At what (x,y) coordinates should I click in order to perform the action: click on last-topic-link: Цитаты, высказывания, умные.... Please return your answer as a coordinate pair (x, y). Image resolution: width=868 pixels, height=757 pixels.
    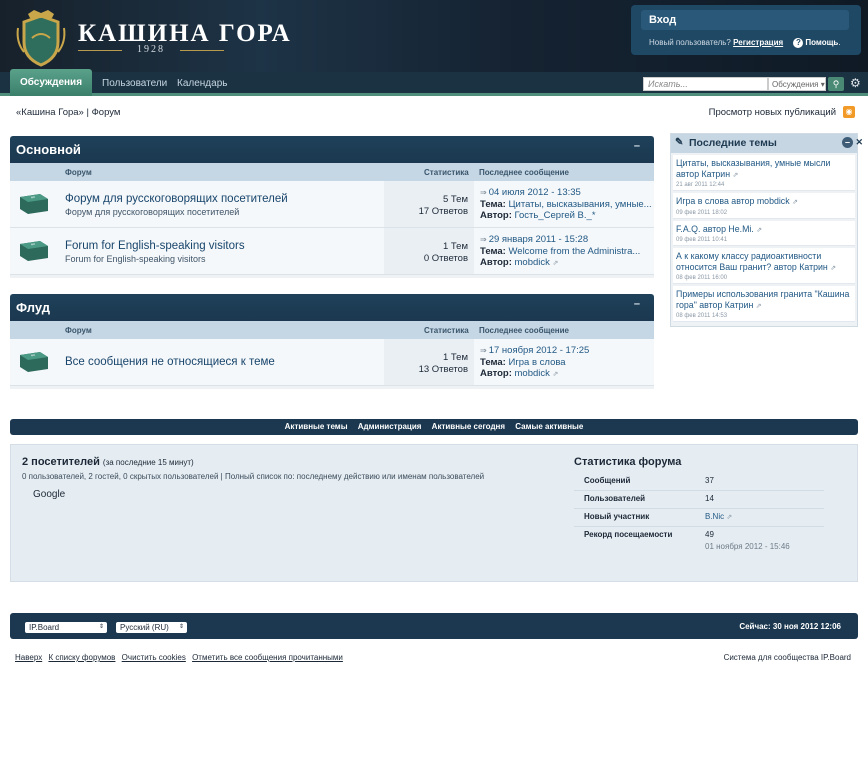
    Looking at the image, I should click on (579, 204).